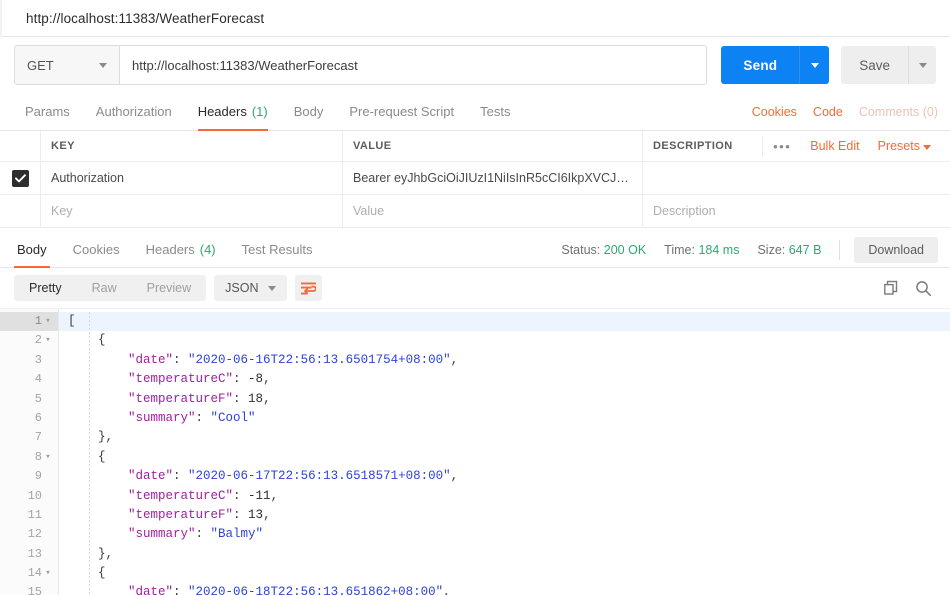 This screenshot has width=950, height=595. What do you see at coordinates (34, 573) in the screenshot?
I see `line-number-label: 14` at bounding box center [34, 573].